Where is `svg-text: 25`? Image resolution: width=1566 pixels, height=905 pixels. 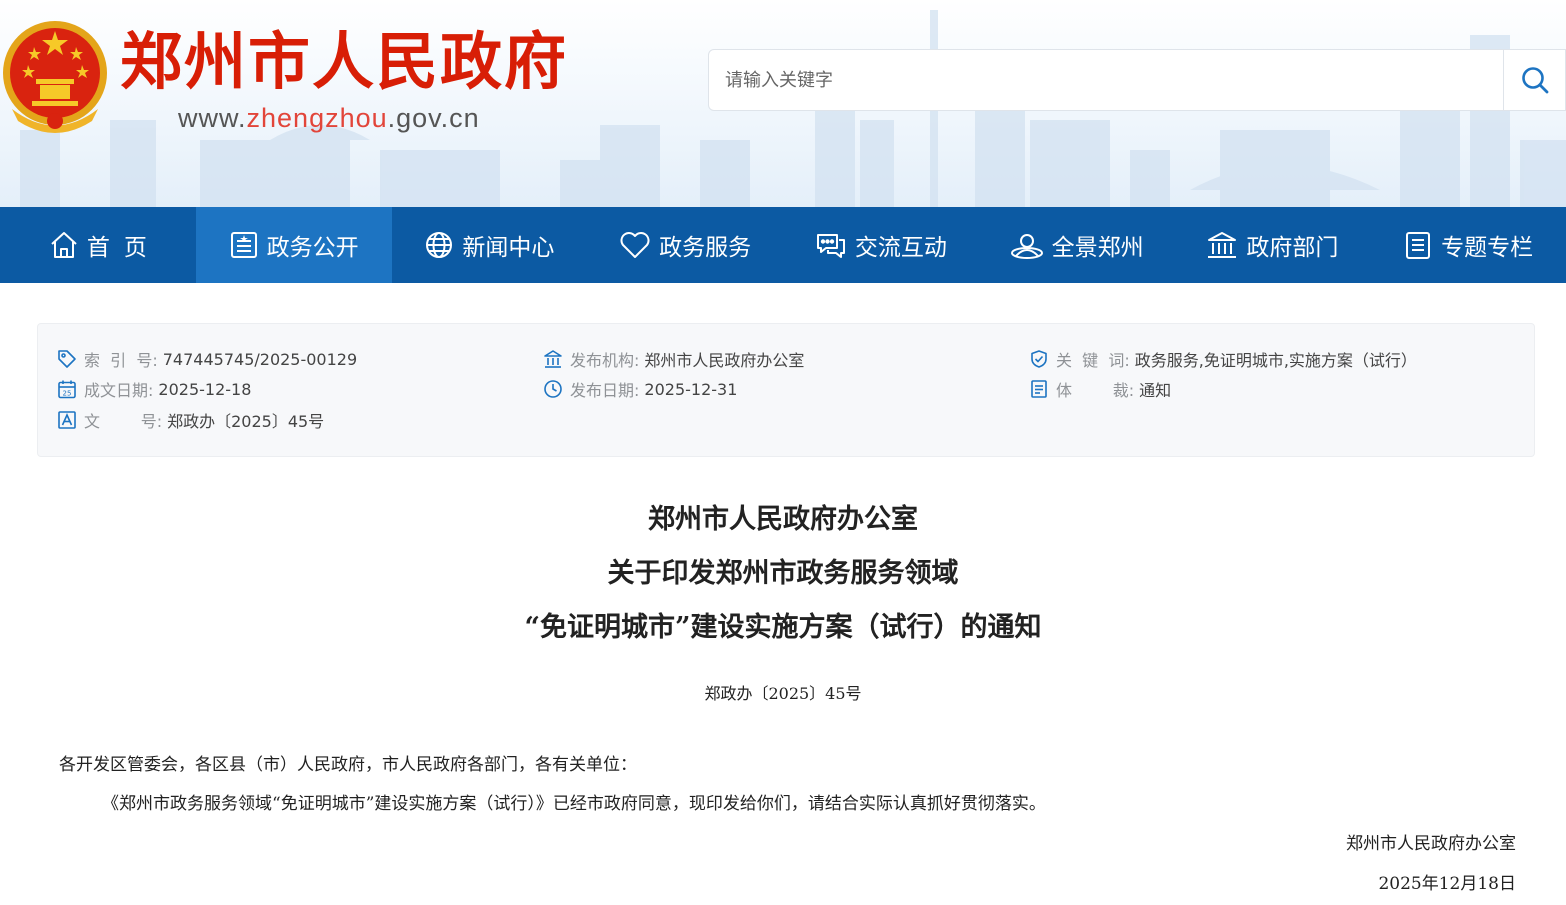
svg-text: 25 is located at coordinates (67, 394).